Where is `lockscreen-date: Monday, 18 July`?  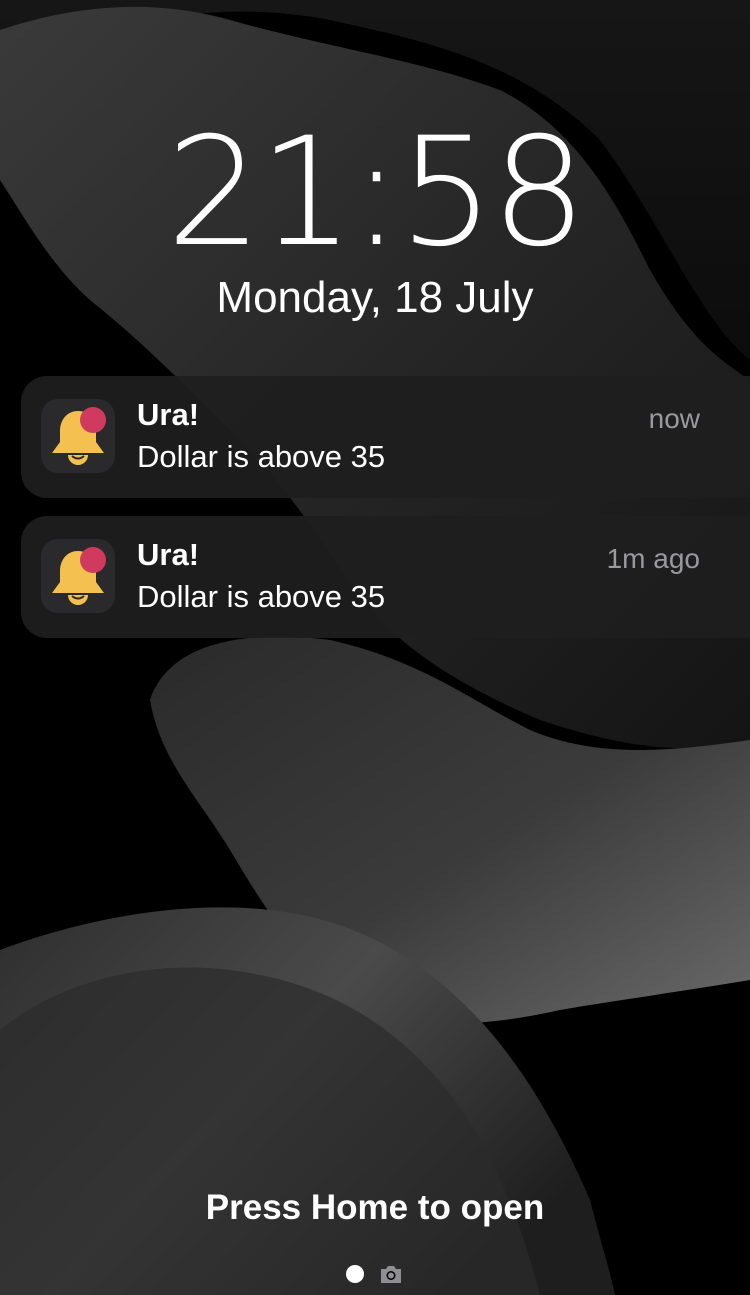 lockscreen-date: Monday, 18 July is located at coordinates (375, 297).